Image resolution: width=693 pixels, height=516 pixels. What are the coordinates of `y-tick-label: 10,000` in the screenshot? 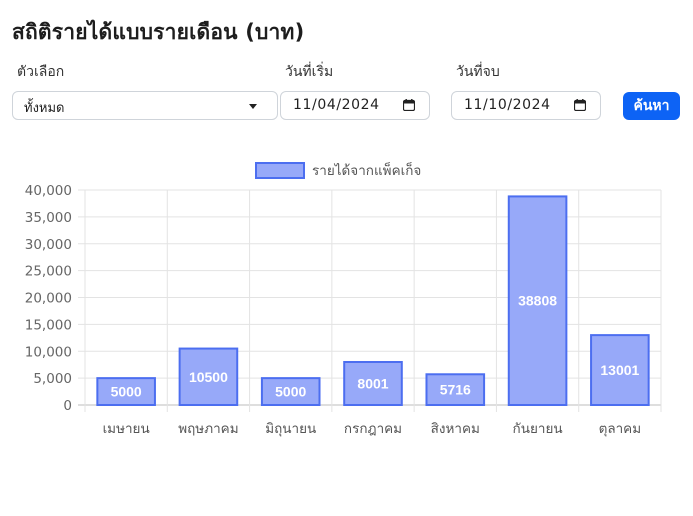 It's located at (48, 352).